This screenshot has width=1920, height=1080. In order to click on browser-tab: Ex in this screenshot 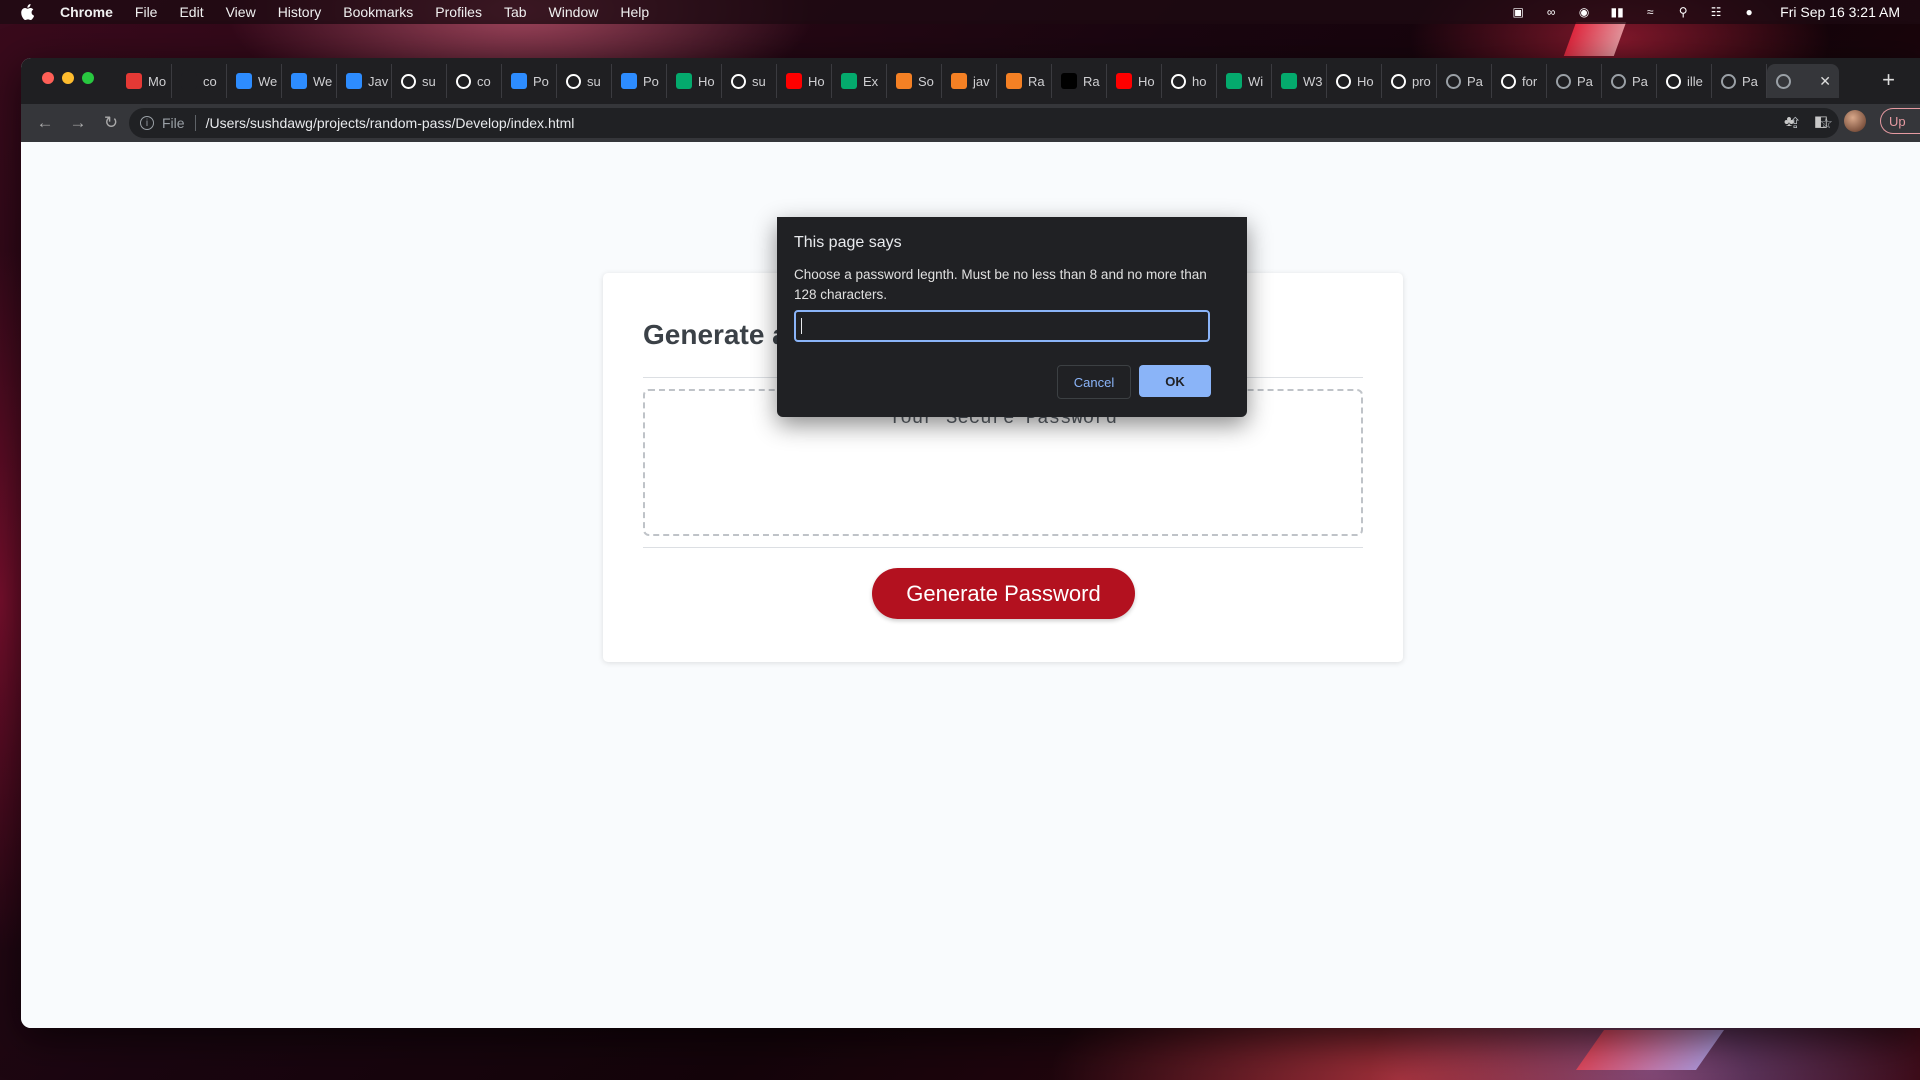, I will do `click(859, 81)`.